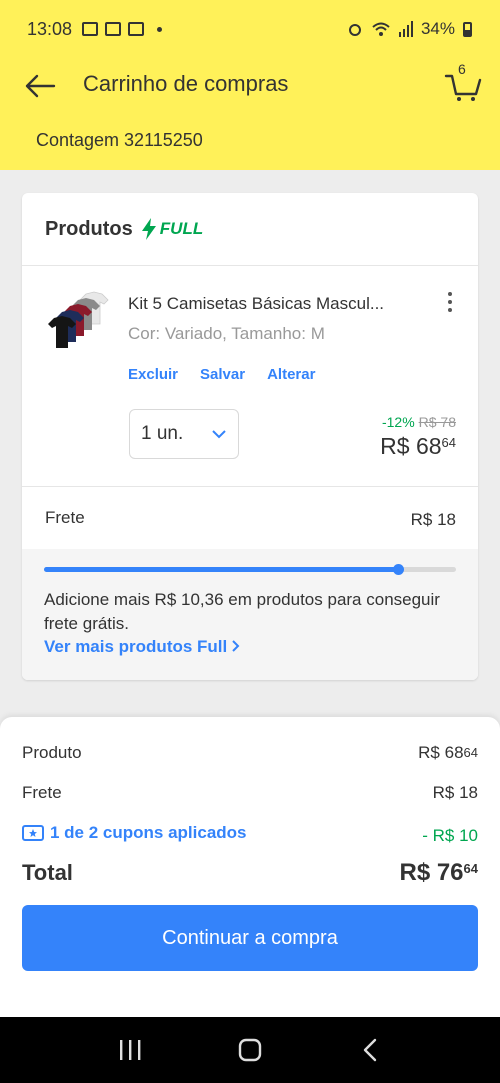 The image size is (500, 1083). Describe the element at coordinates (42, 792) in the screenshot. I see `summary-shipping-label: Frete` at that location.